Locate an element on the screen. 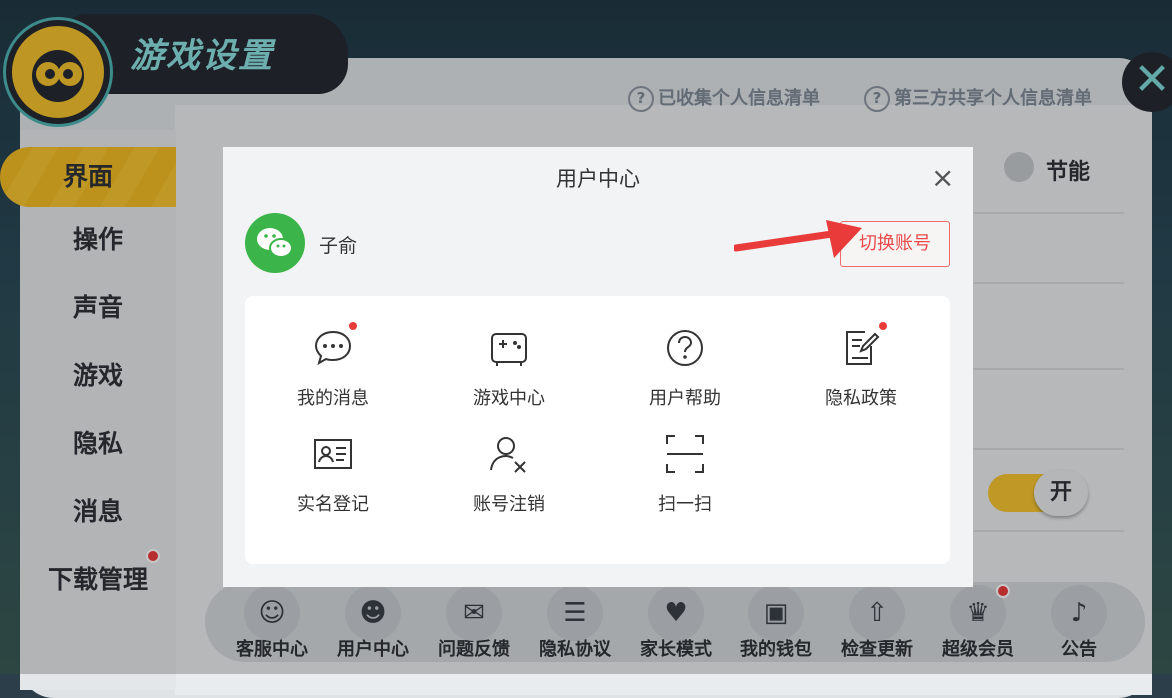 The width and height of the screenshot is (1172, 698). my-messages-item: 我的消息 is located at coordinates (333, 366).